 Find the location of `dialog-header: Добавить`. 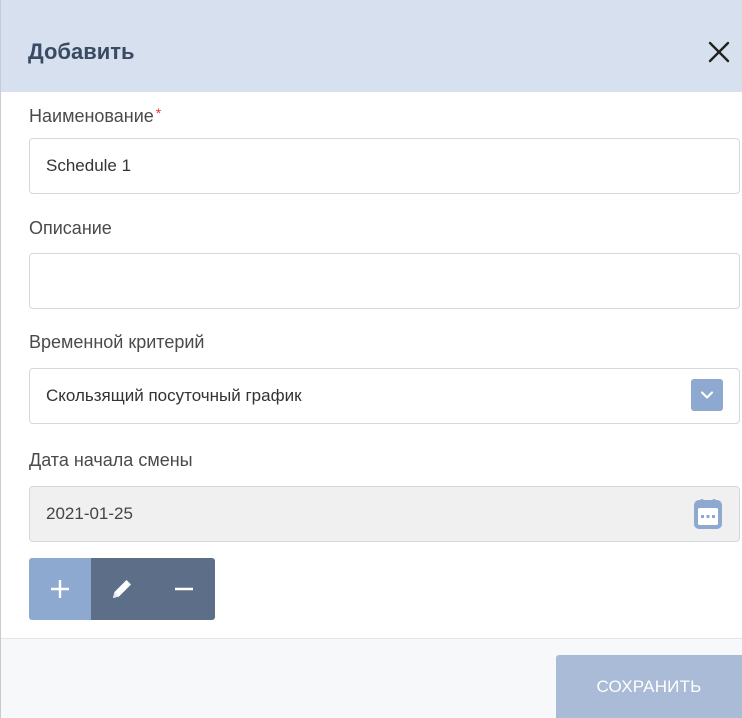

dialog-header: Добавить is located at coordinates (371, 46).